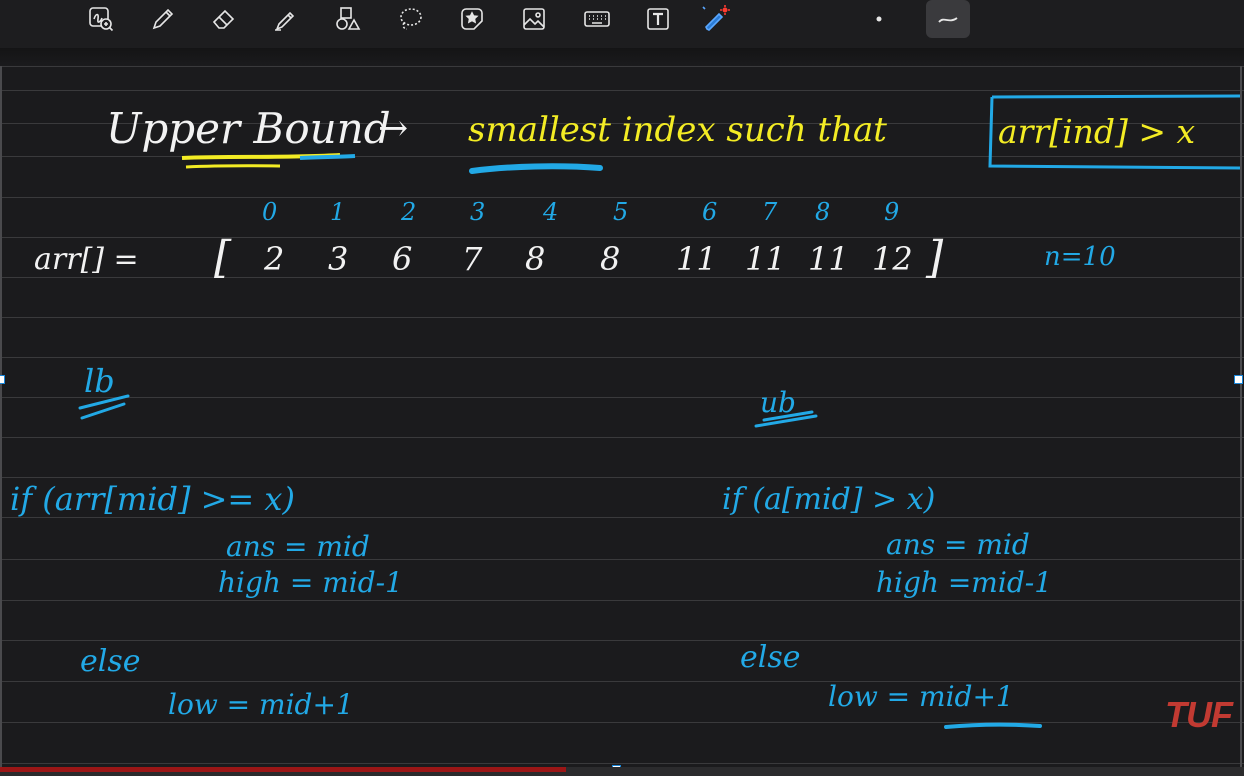 The height and width of the screenshot is (776, 1244). What do you see at coordinates (1114, 132) in the screenshot?
I see `condition-box` at bounding box center [1114, 132].